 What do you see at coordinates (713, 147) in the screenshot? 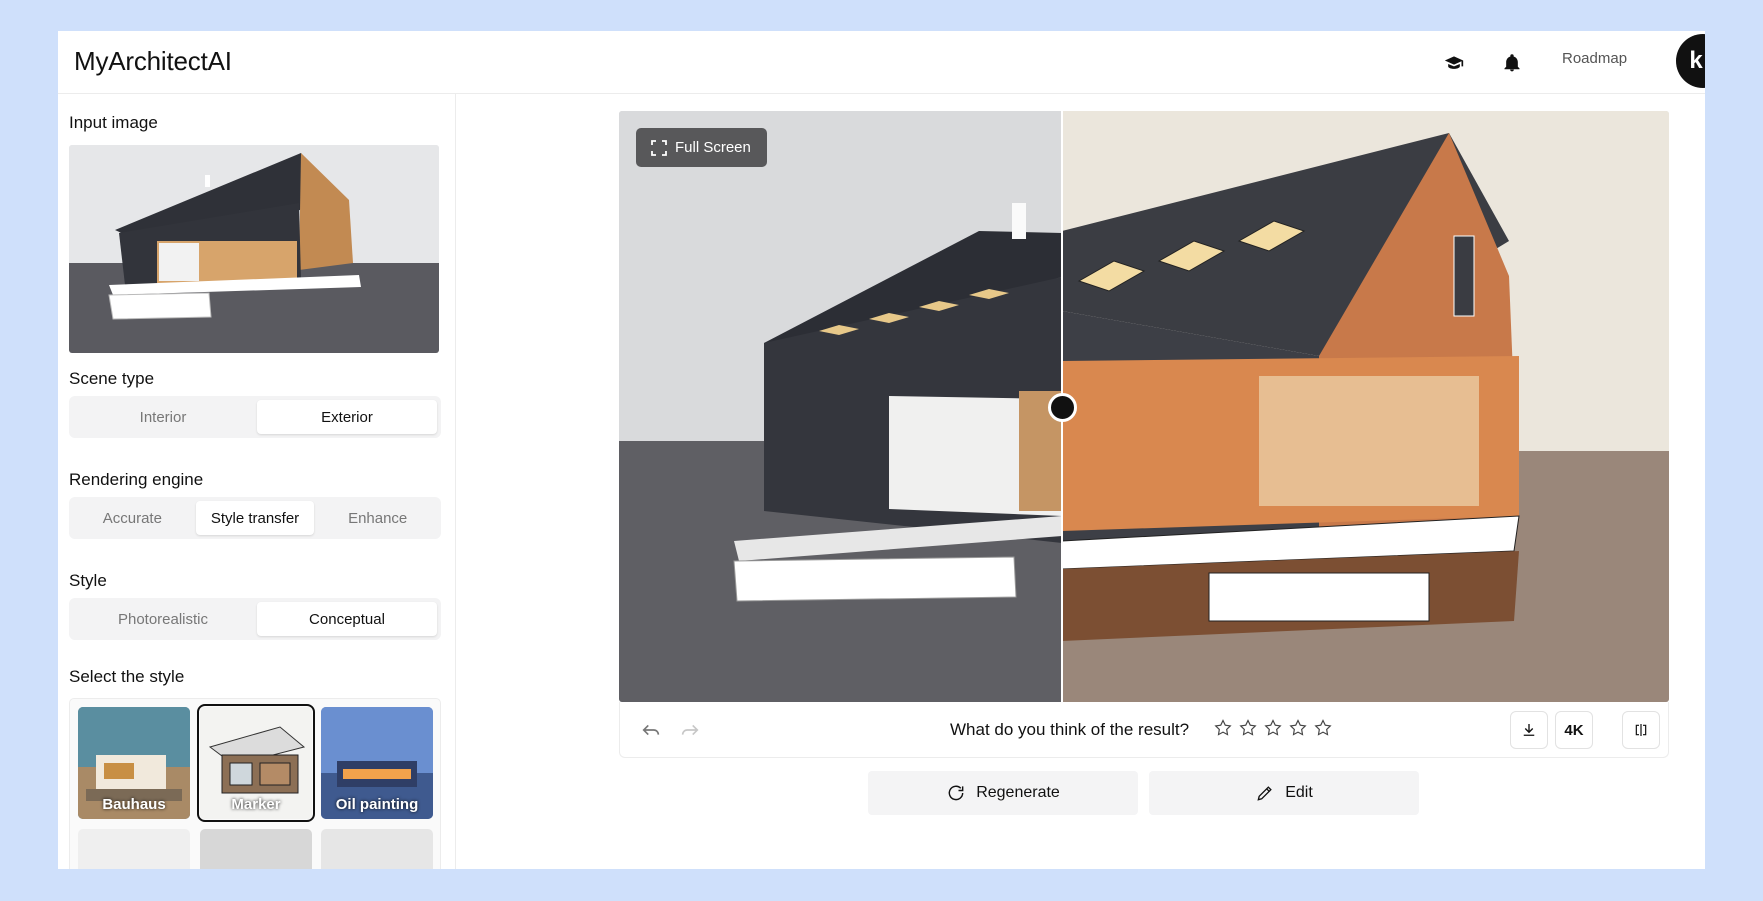
I see `fullscreen-label: Full Screen` at bounding box center [713, 147].